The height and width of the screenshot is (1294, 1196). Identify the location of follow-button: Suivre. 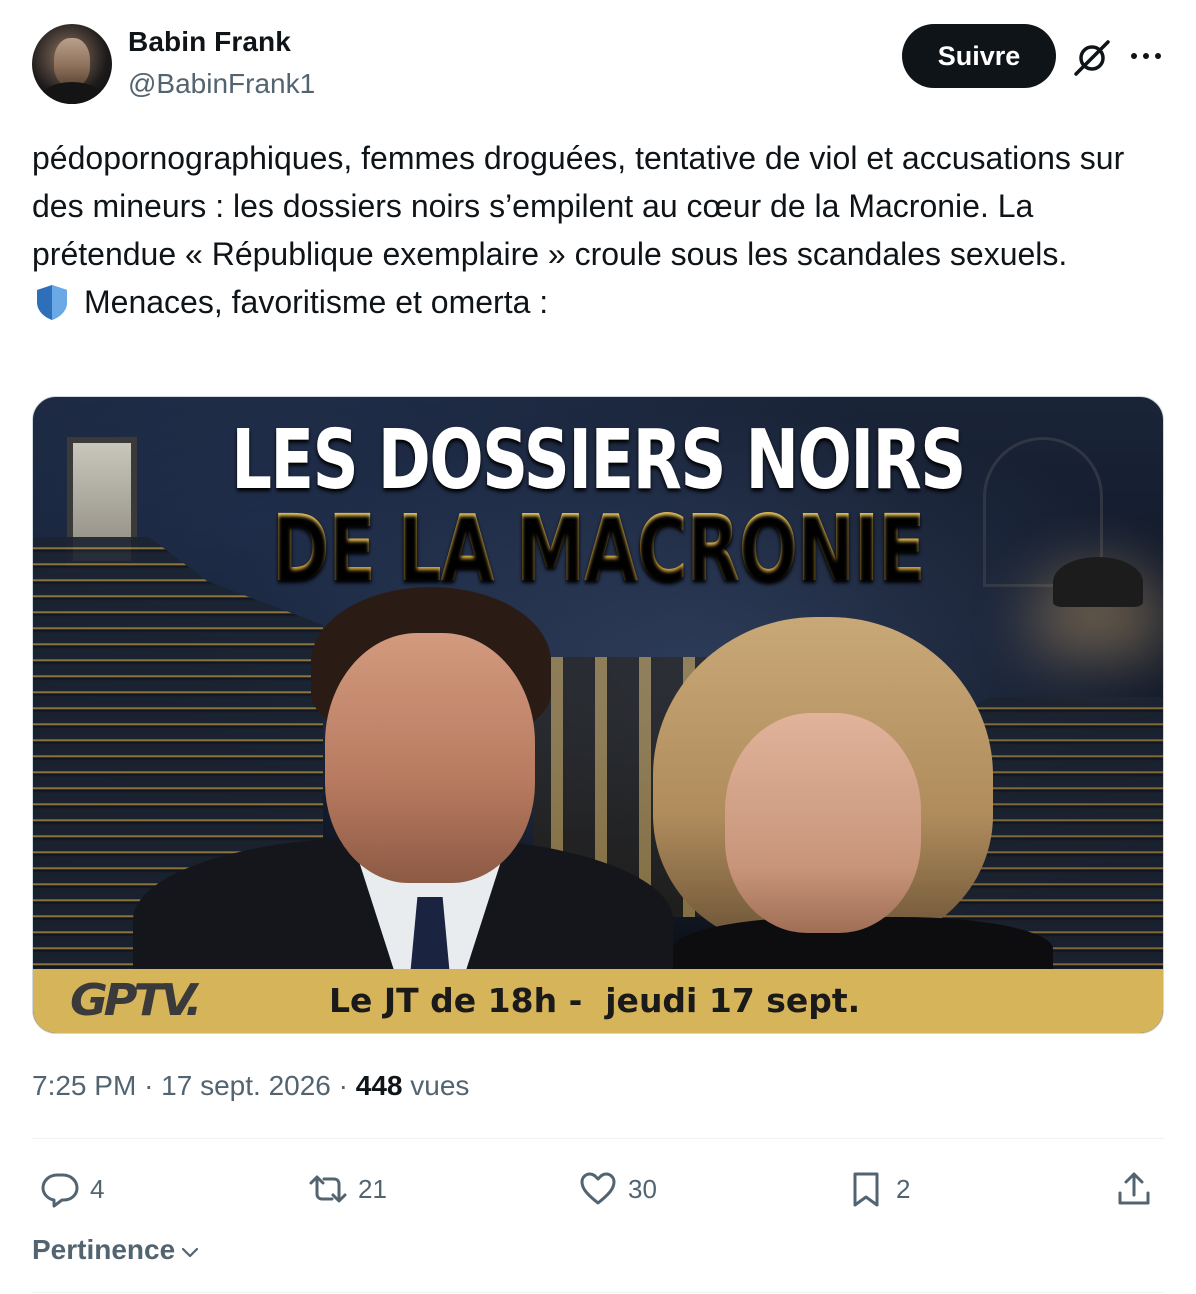
(979, 56).